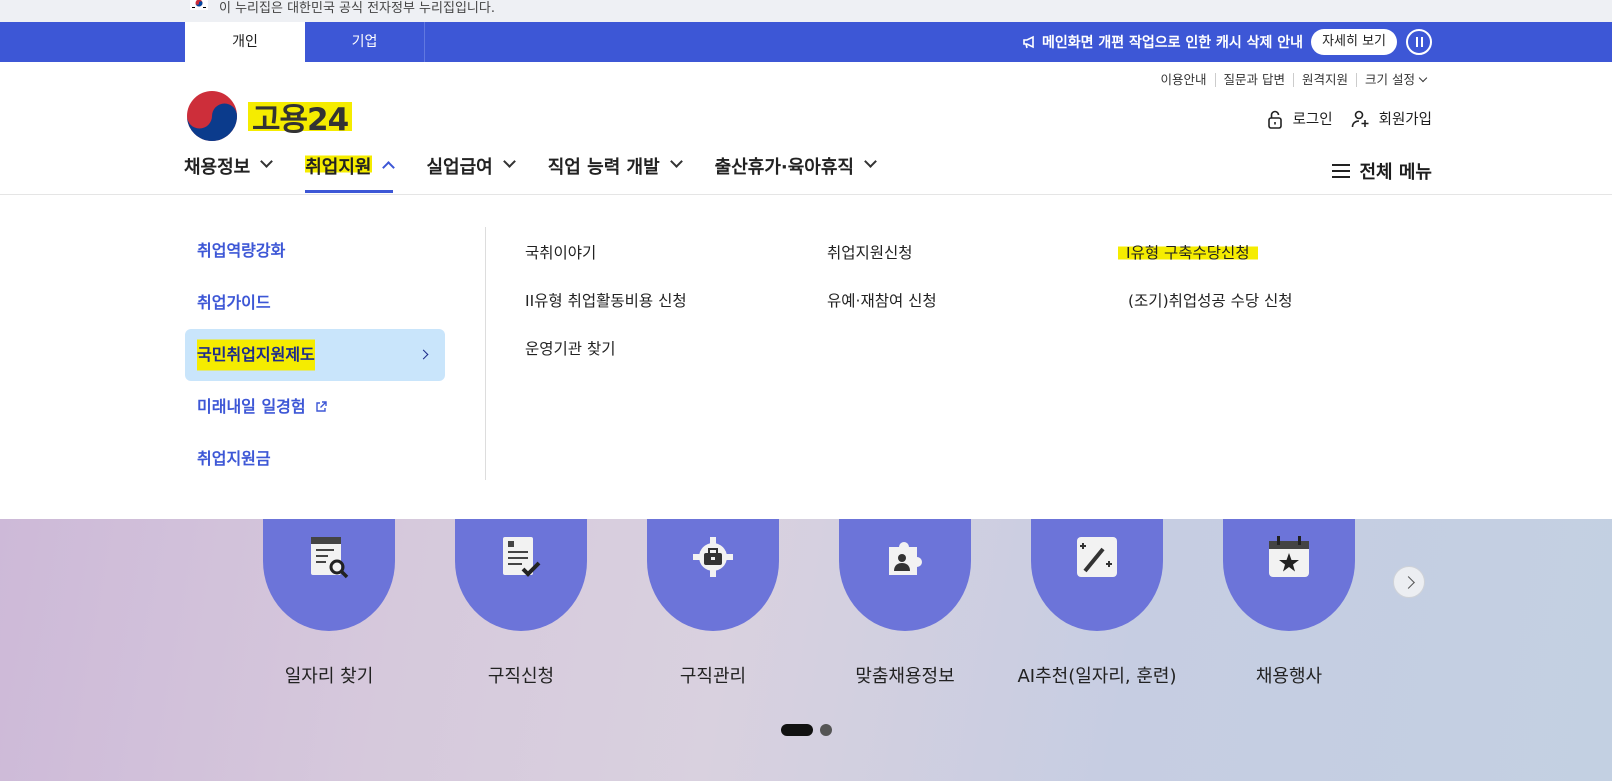 This screenshot has height=781, width=1612. What do you see at coordinates (1299, 118) in the screenshot?
I see `login-button: 로그인` at bounding box center [1299, 118].